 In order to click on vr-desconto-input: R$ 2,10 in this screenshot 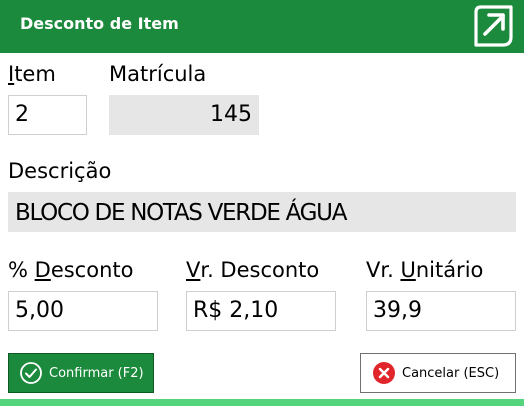, I will do `click(261, 311)`.